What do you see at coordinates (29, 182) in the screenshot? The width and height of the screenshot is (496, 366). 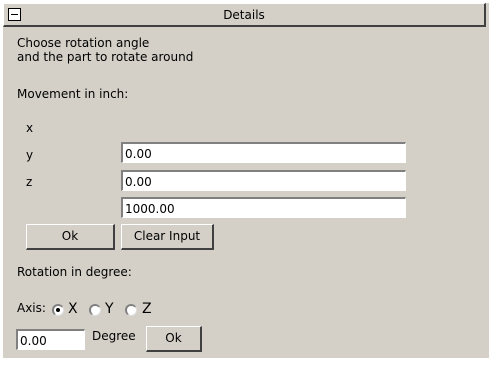 I see `z-label: z` at bounding box center [29, 182].